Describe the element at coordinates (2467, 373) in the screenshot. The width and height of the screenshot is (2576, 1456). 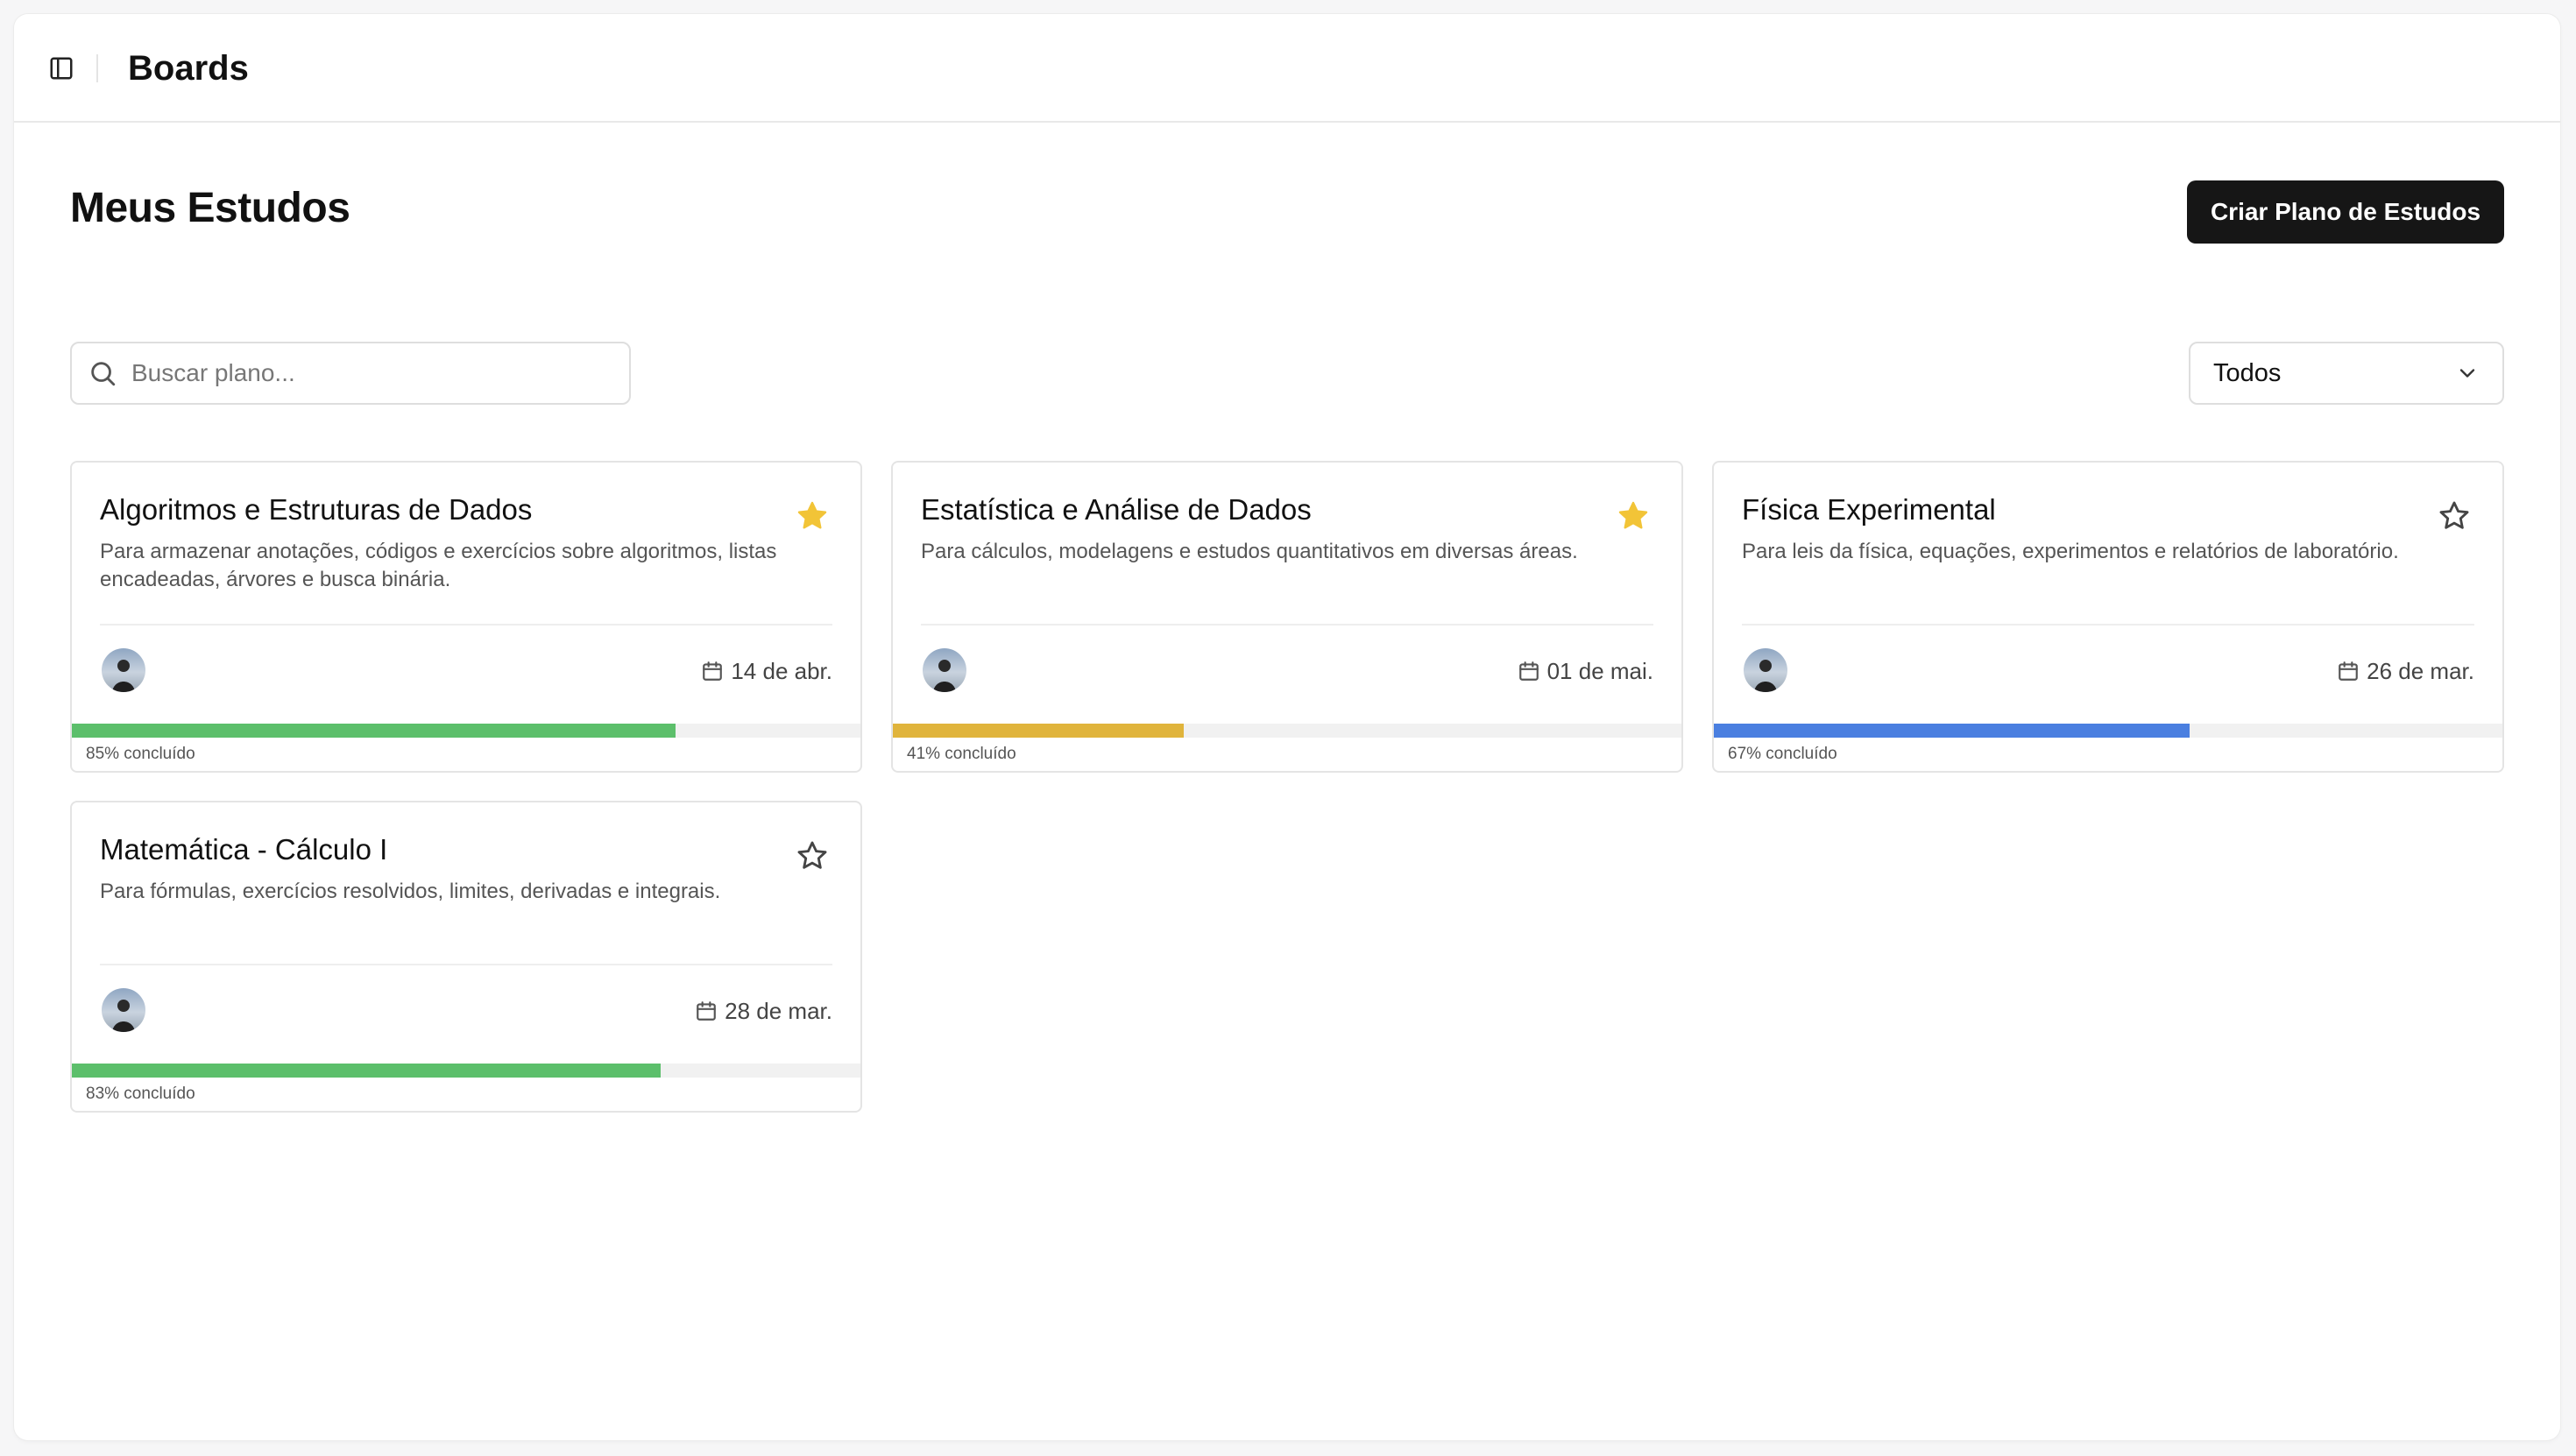
I see `chevron-down-icon` at that location.